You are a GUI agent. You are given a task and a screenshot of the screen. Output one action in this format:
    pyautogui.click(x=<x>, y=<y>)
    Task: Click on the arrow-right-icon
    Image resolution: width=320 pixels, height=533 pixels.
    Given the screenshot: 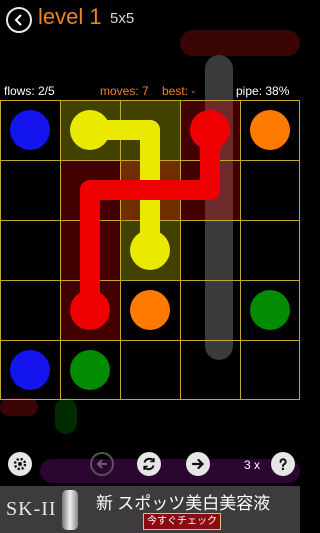 What is the action you would take?
    pyautogui.click(x=198, y=464)
    